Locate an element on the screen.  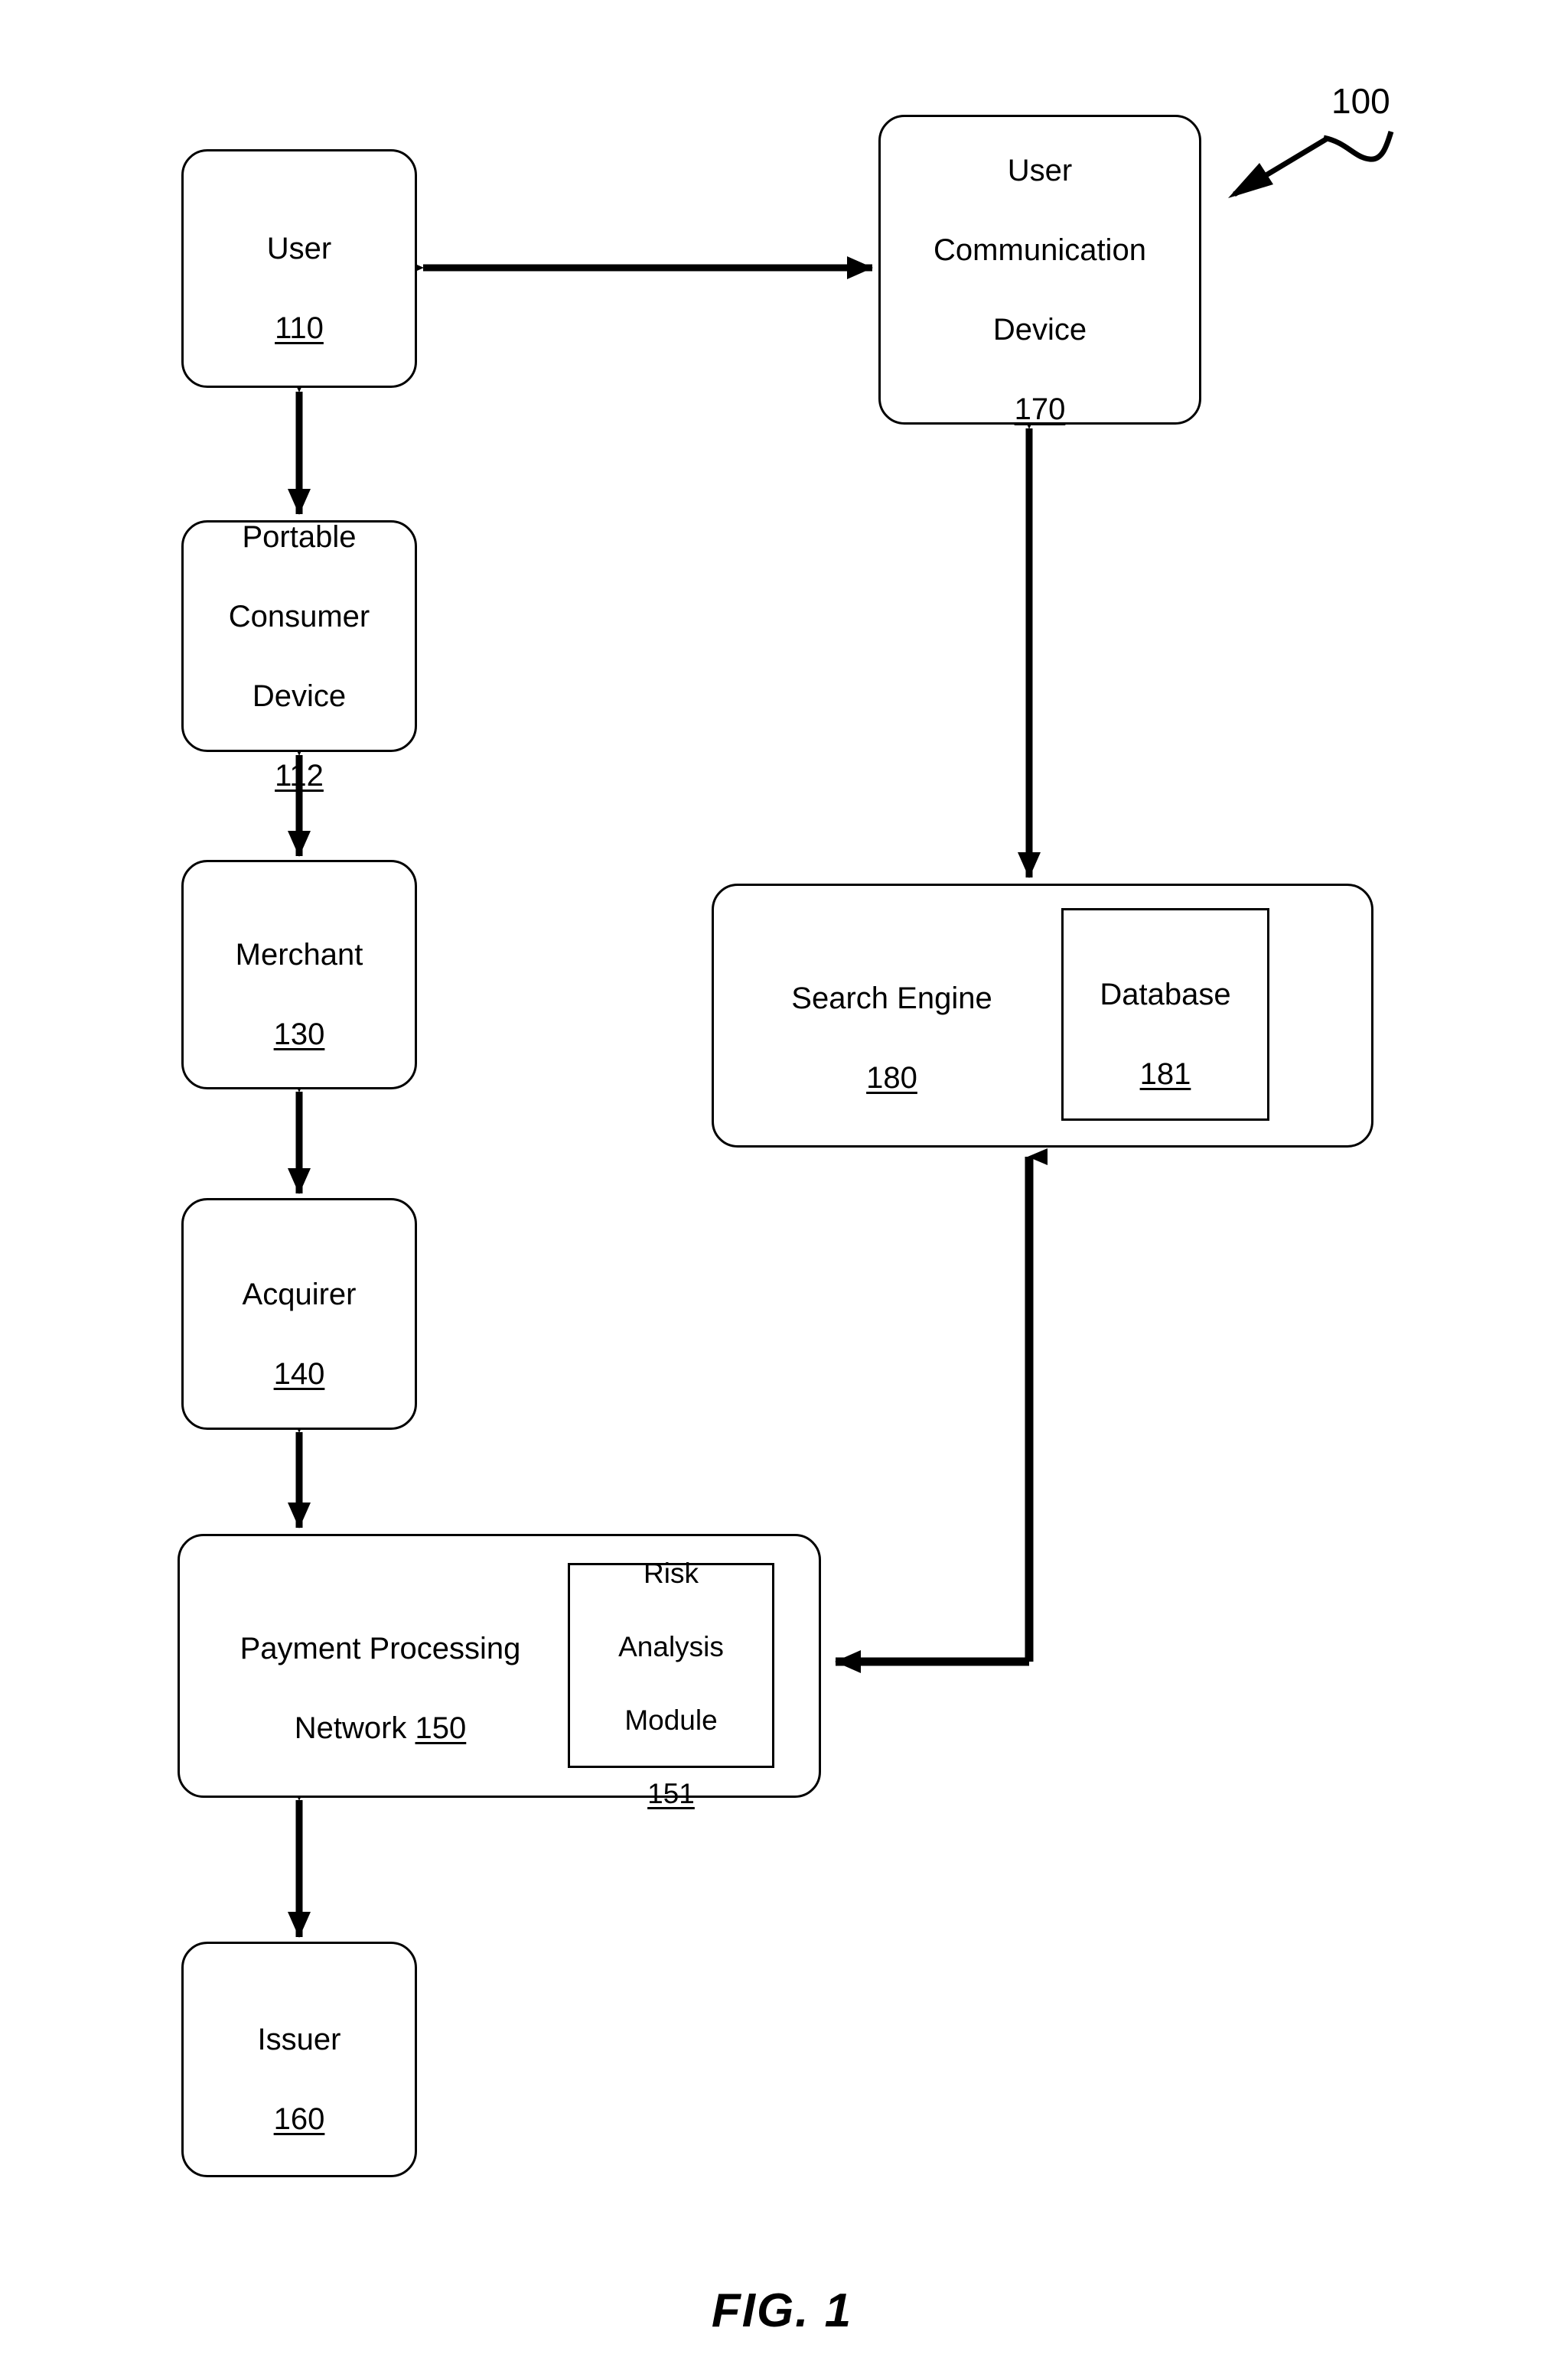
node-database-ref: 181 is located at coordinates (1165, 1074).